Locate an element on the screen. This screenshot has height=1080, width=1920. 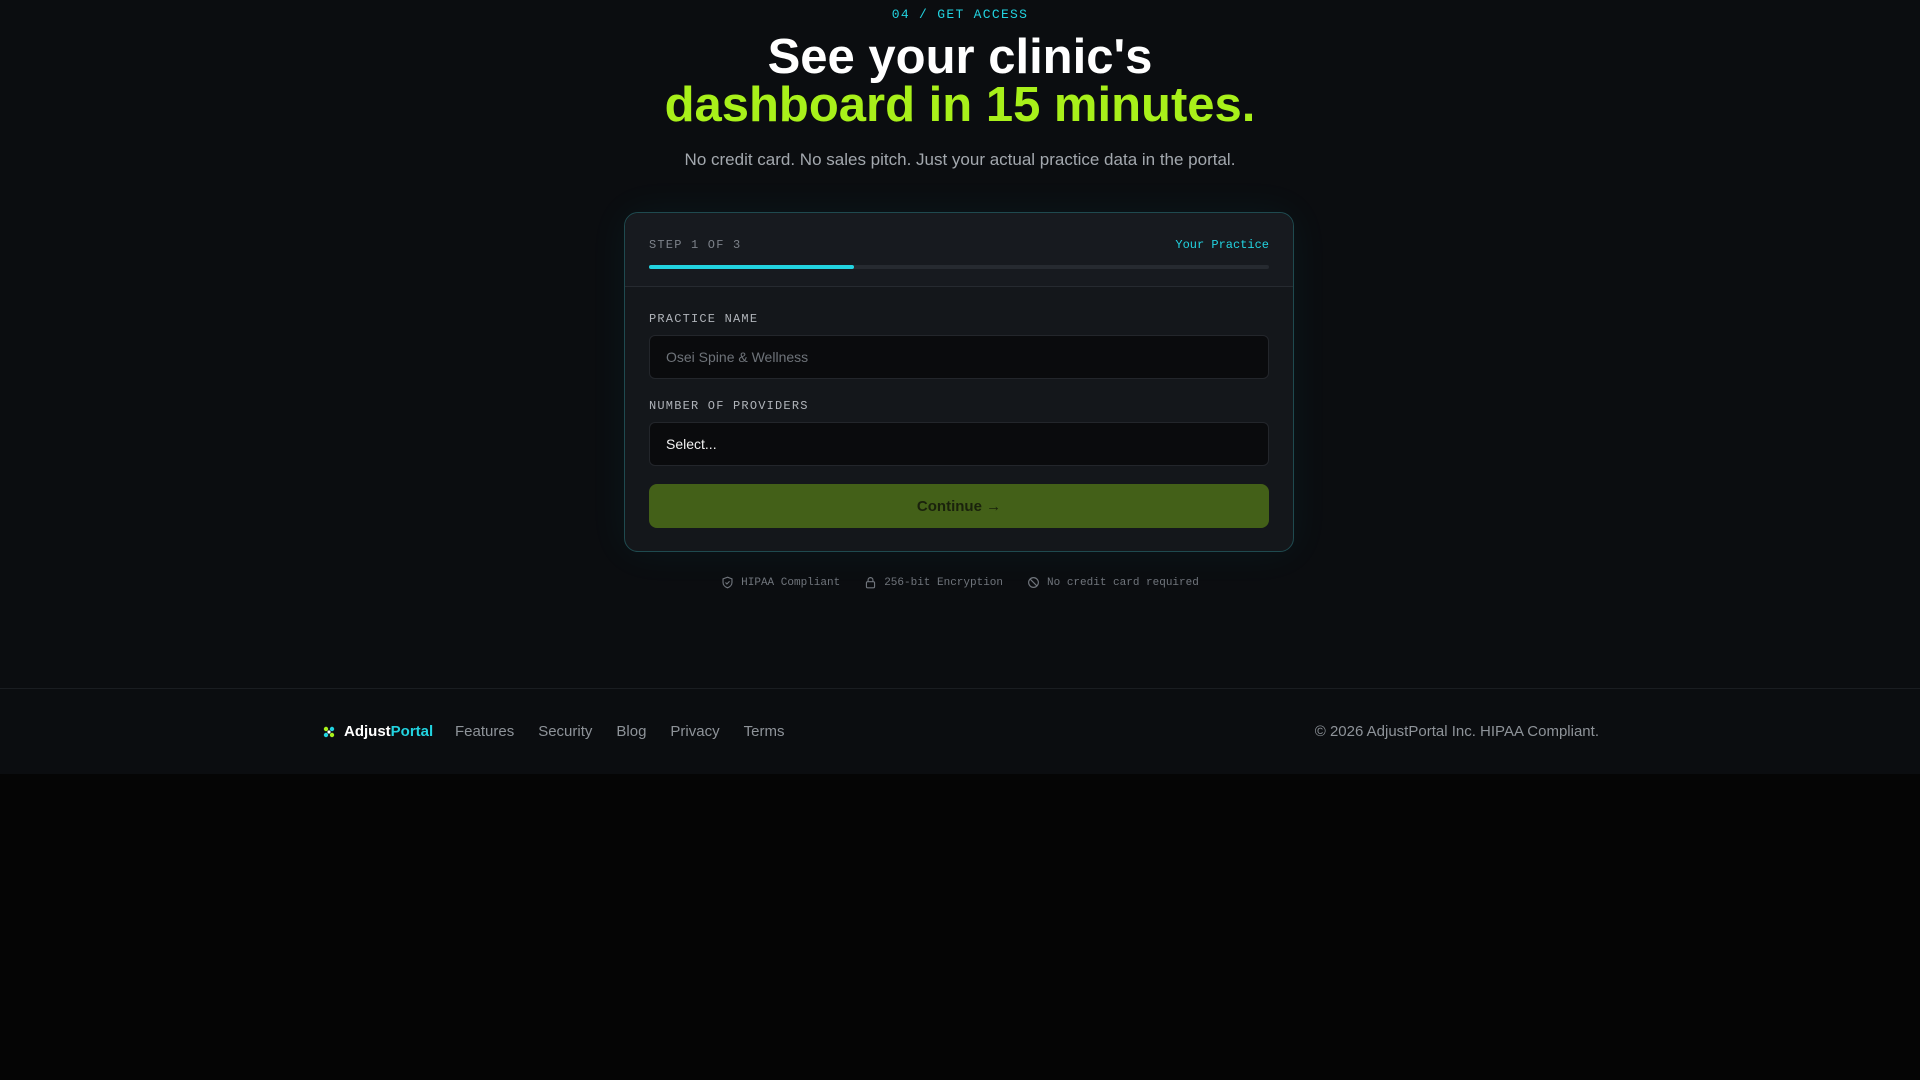
brand-name: AdjustPortal is located at coordinates (388, 731).